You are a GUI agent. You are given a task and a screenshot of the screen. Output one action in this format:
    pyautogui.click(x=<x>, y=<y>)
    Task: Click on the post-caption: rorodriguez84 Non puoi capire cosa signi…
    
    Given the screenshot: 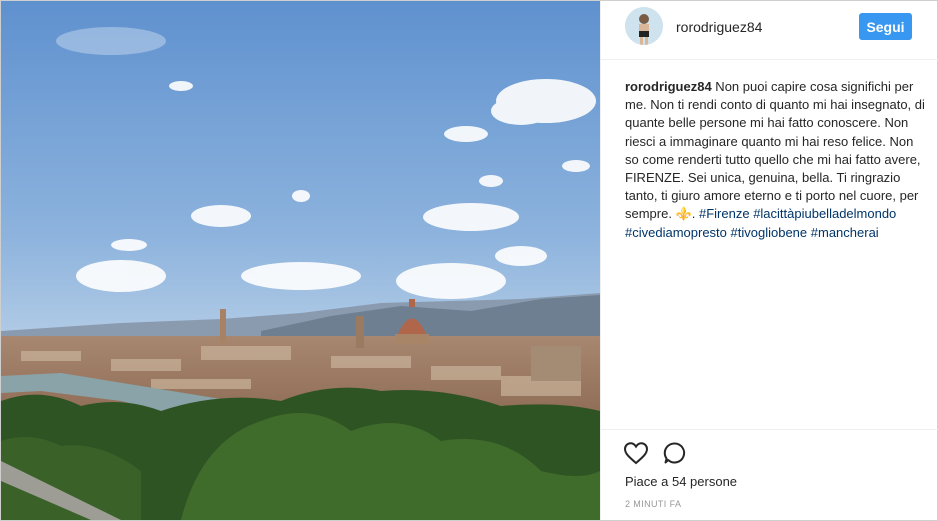 What is the action you would take?
    pyautogui.click(x=775, y=160)
    